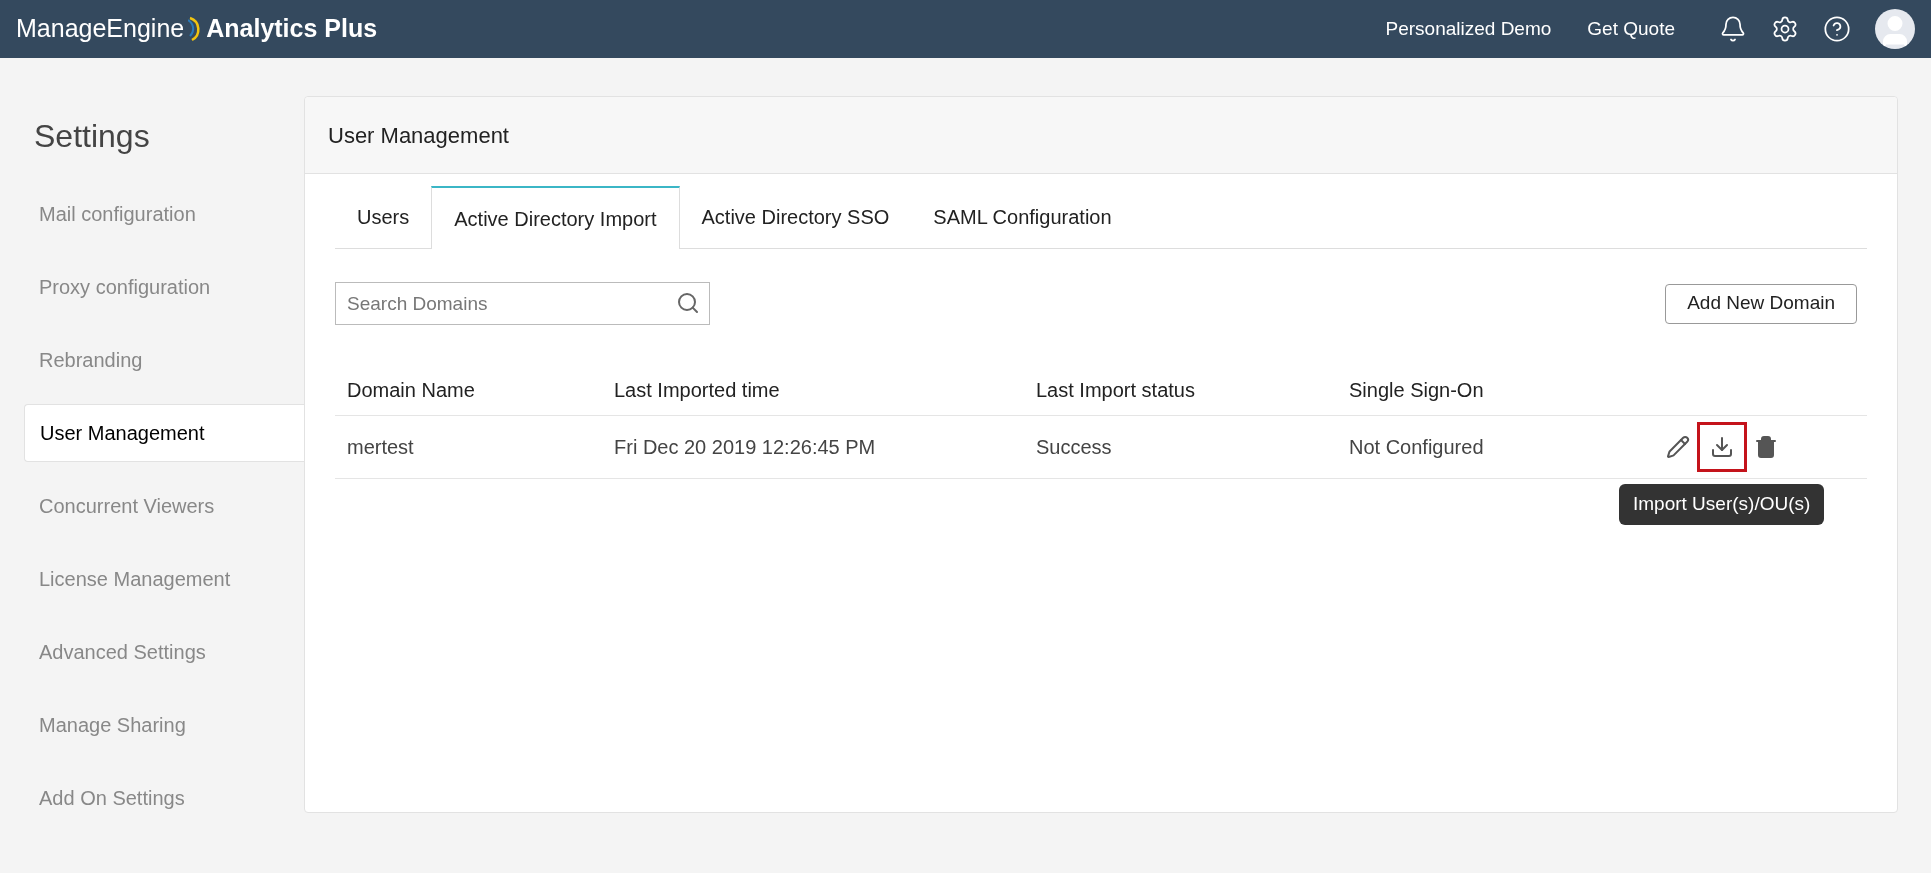 This screenshot has height=873, width=1931. I want to click on add-domain-button: Add New Domain, so click(1761, 303).